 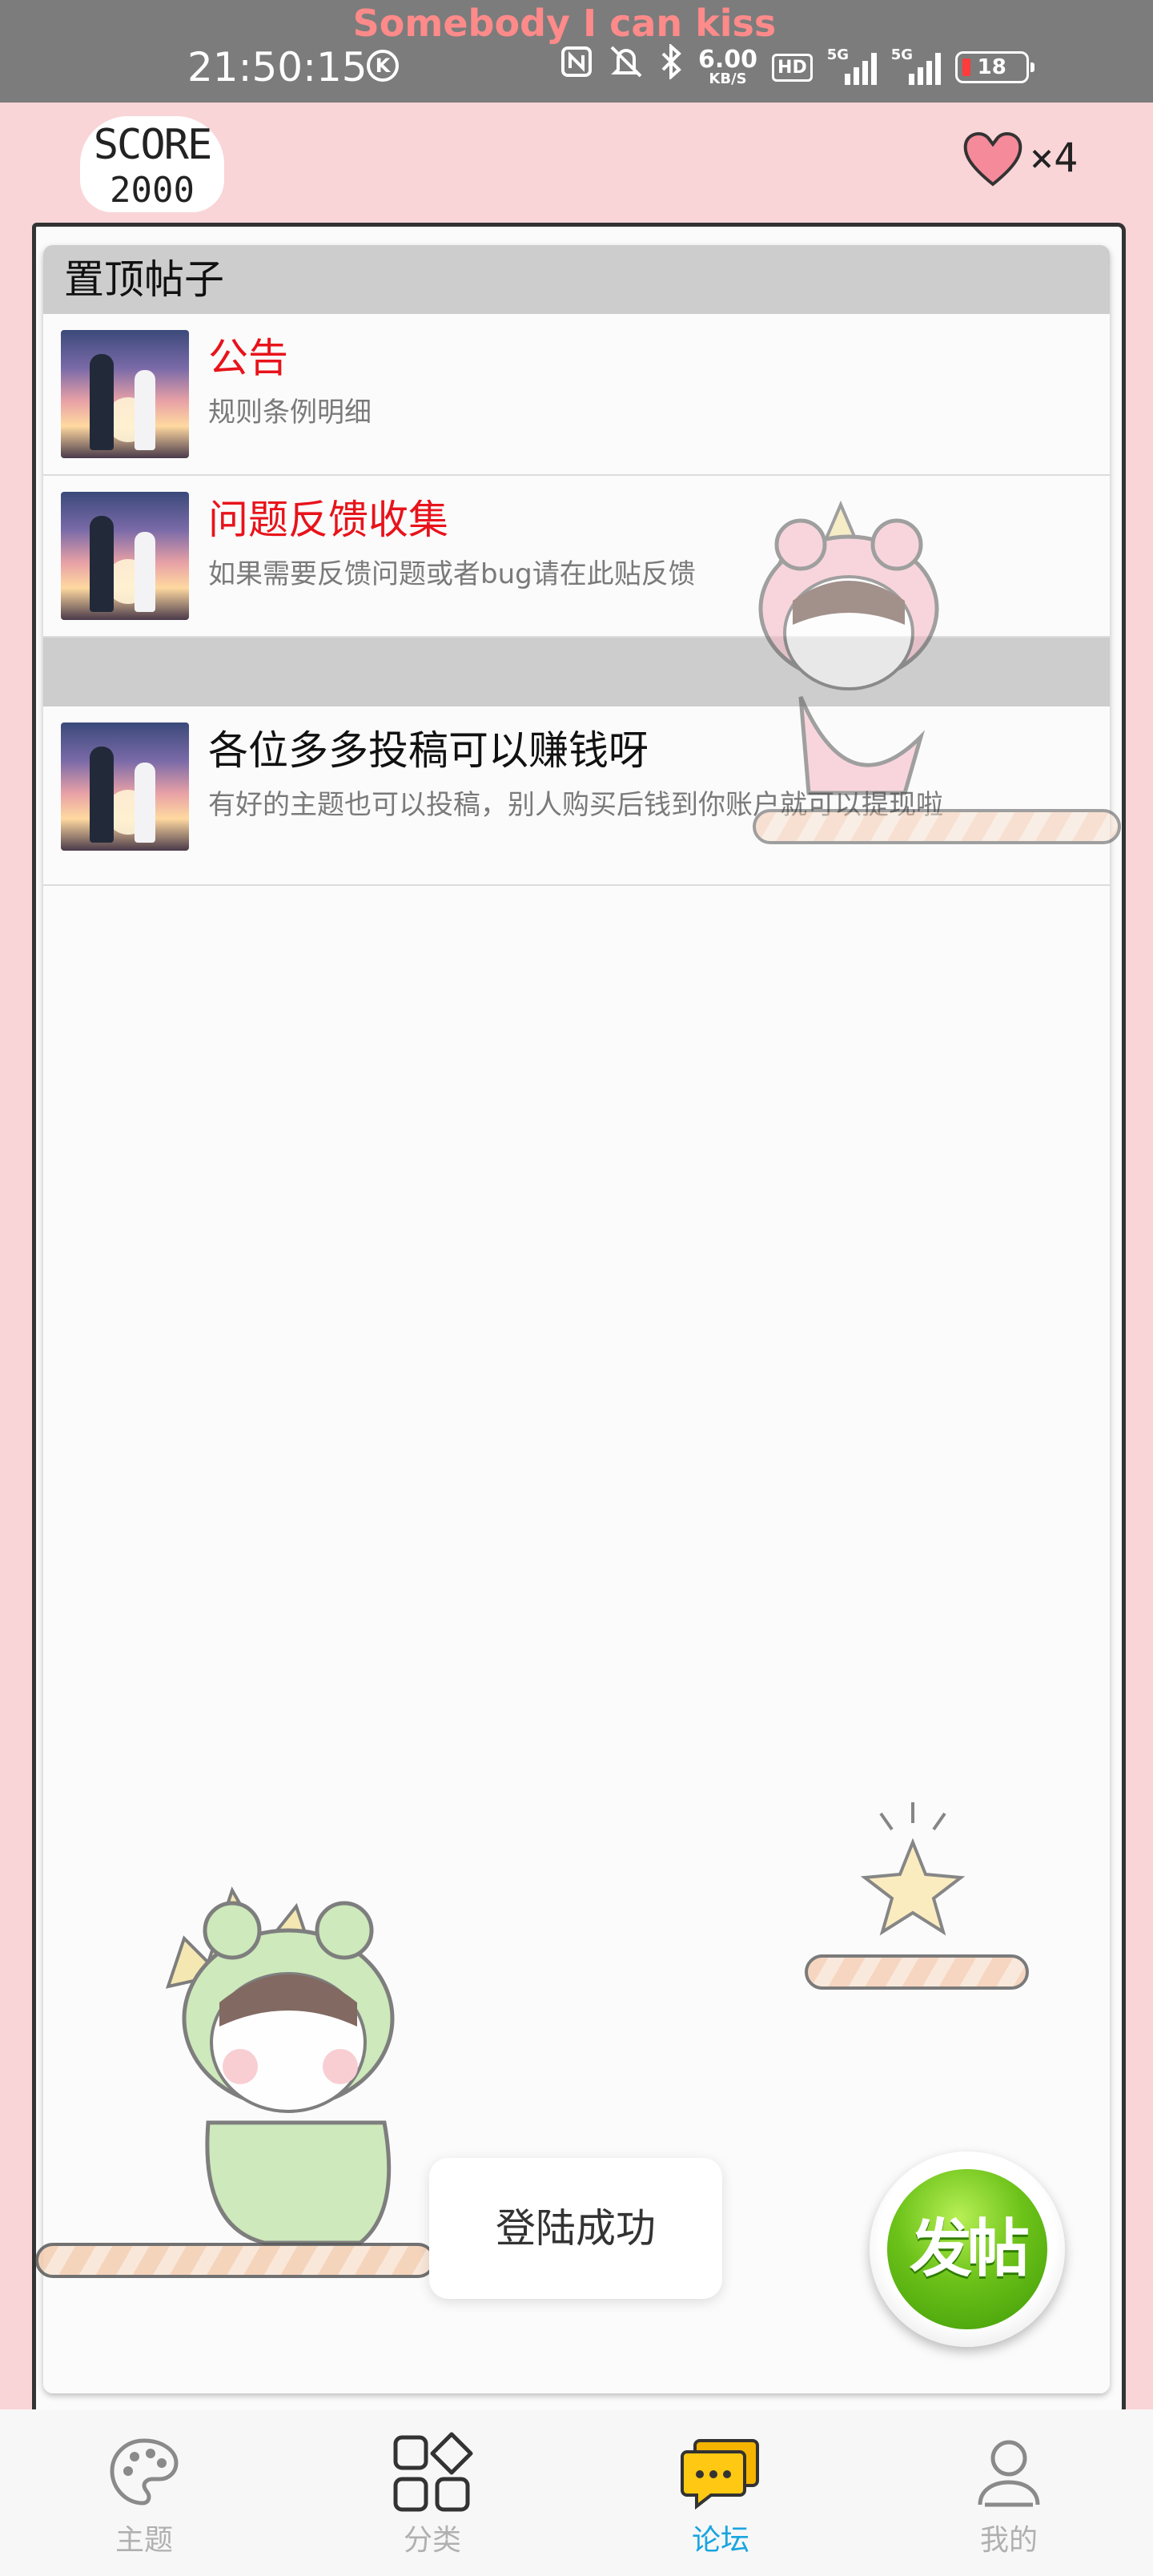 I want to click on signal-icon-2: 5G, so click(x=916, y=65).